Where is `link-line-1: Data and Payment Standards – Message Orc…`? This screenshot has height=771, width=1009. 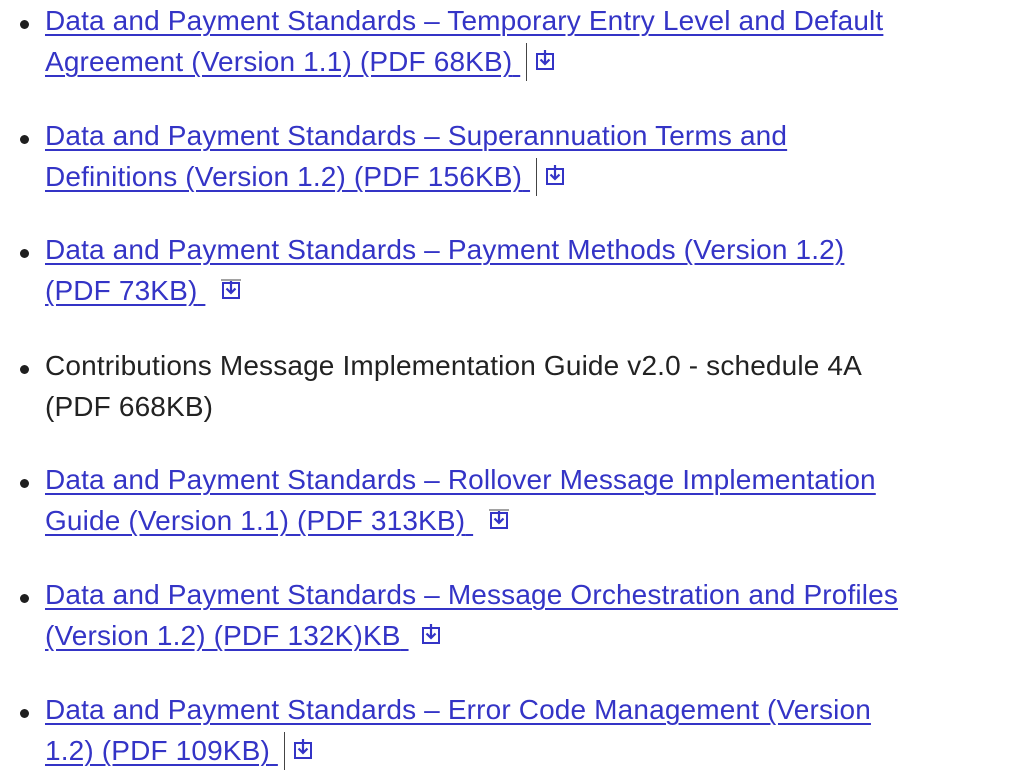
link-line-1: Data and Payment Standards – Message Orc… is located at coordinates (472, 594).